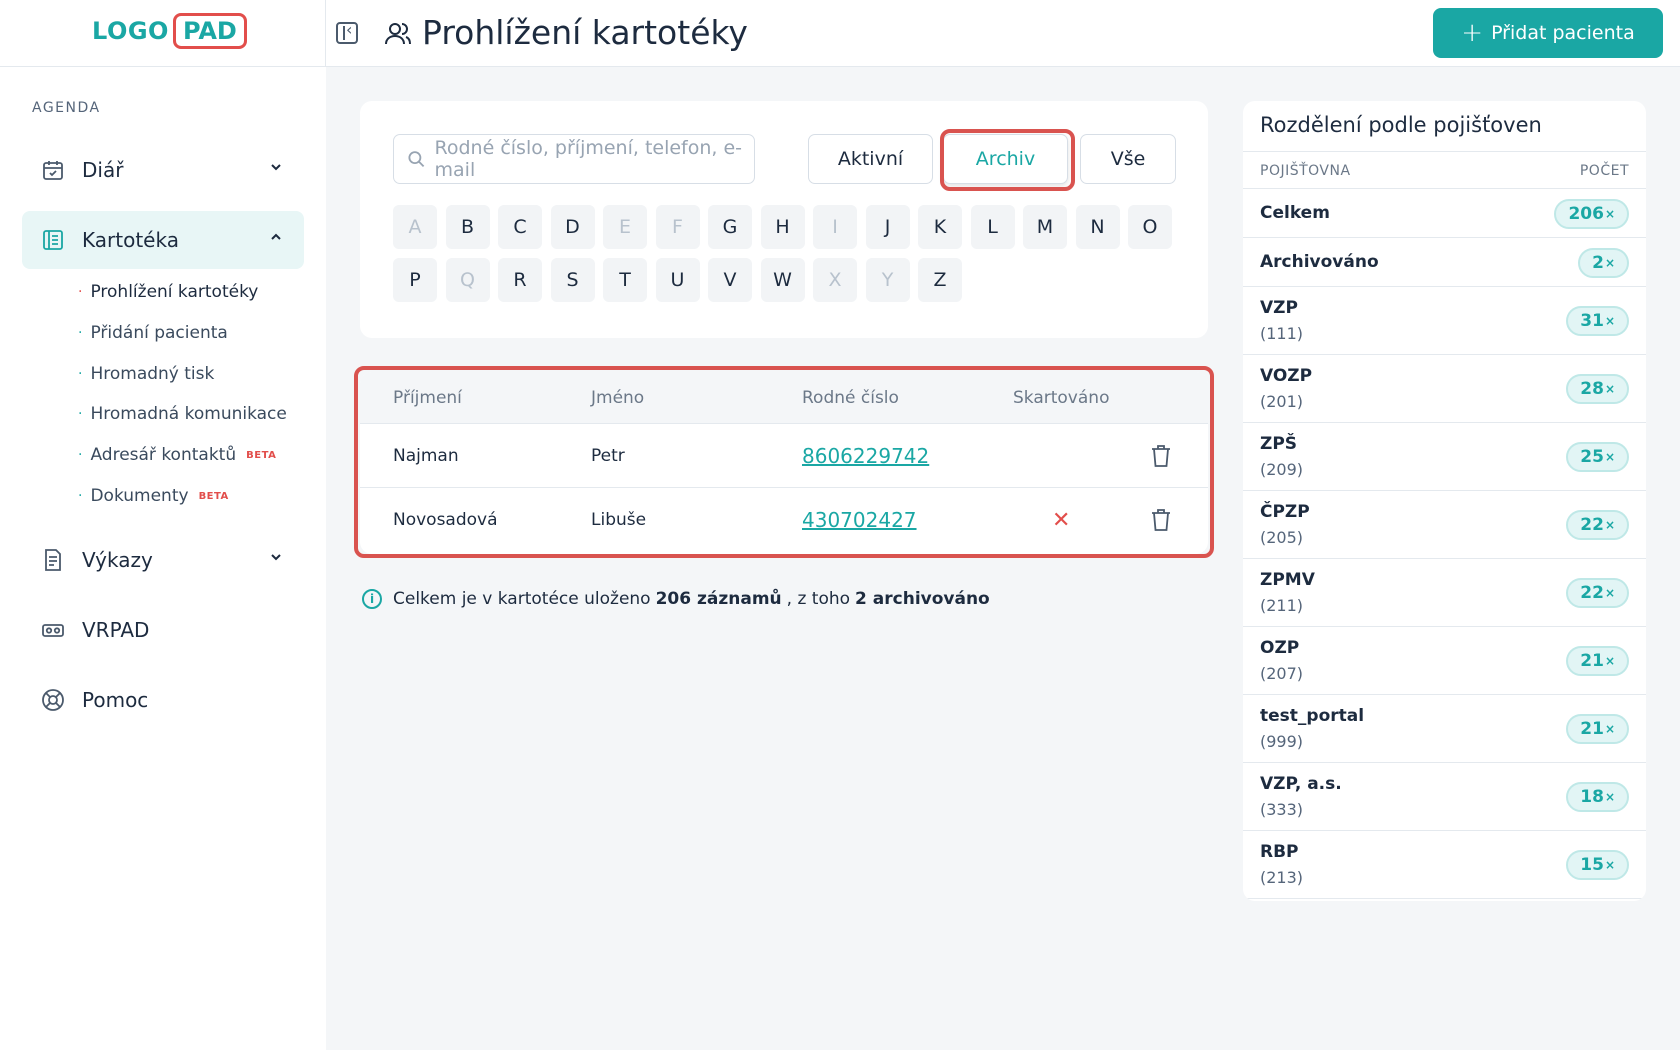 This screenshot has height=1050, width=1680. What do you see at coordinates (53, 170) in the screenshot?
I see `calendar-icon` at bounding box center [53, 170].